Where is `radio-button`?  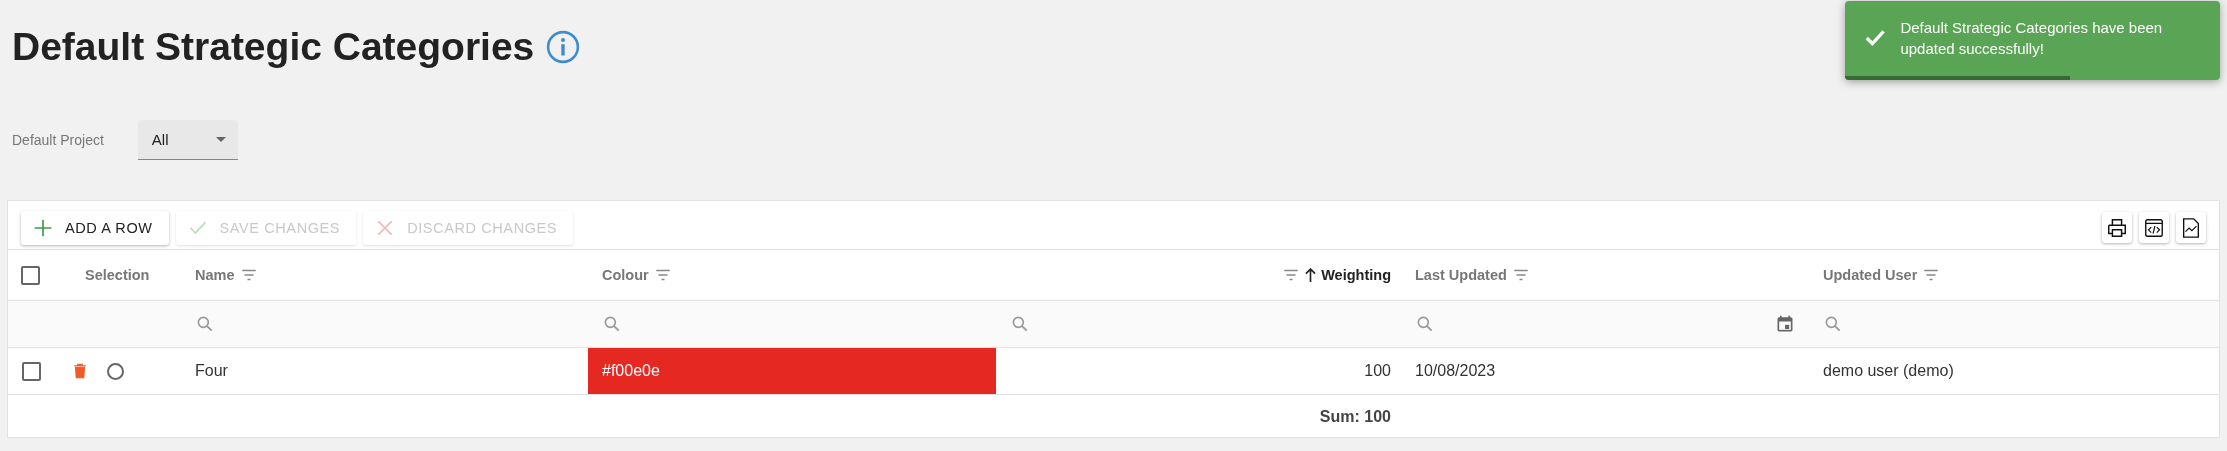 radio-button is located at coordinates (115, 371).